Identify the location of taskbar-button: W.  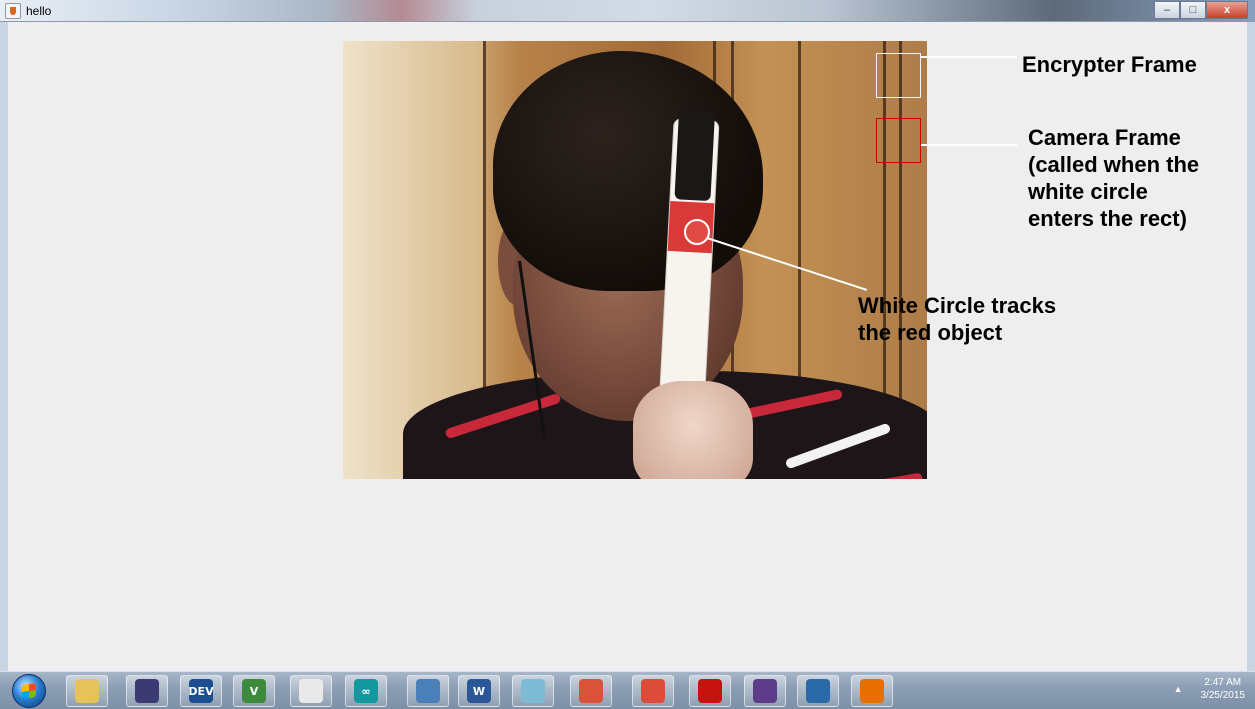
(479, 691).